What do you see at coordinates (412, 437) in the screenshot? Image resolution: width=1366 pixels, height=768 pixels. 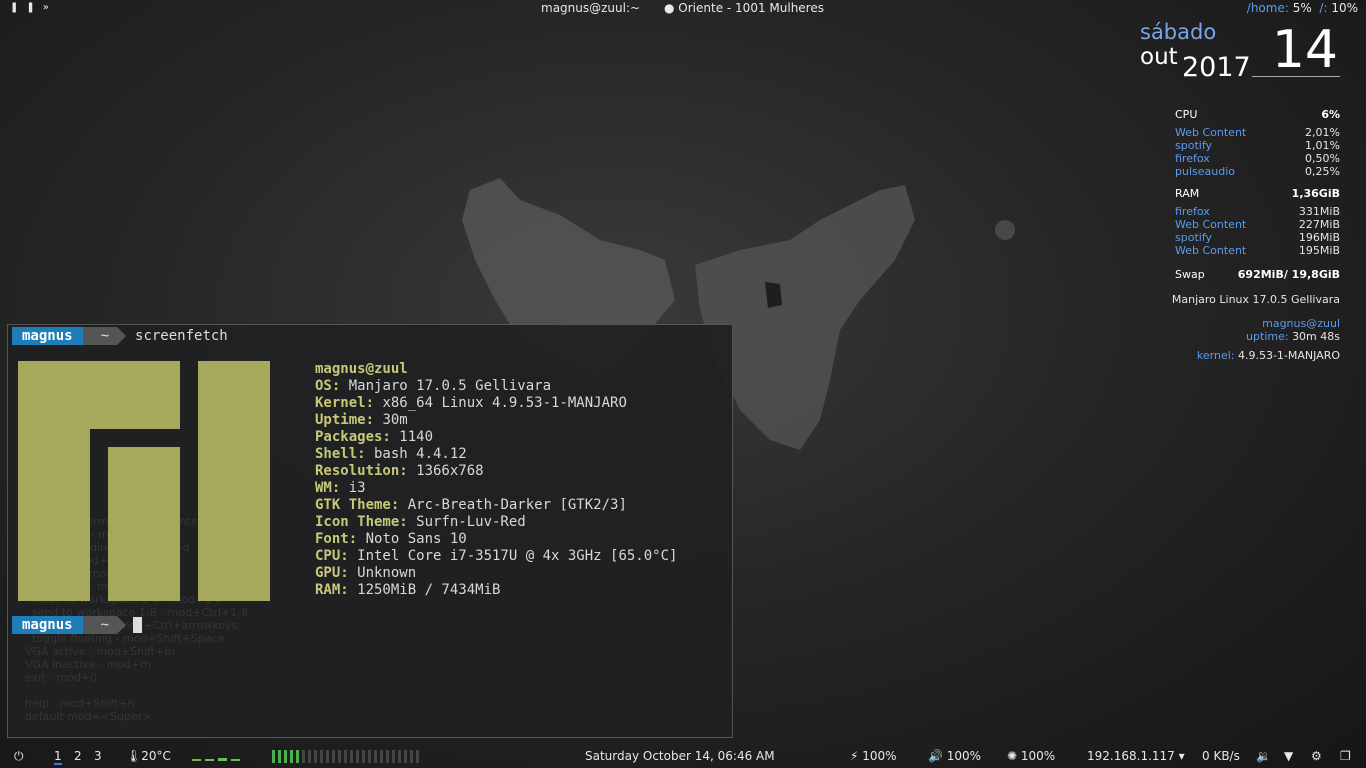 I see `info-value: 1140` at bounding box center [412, 437].